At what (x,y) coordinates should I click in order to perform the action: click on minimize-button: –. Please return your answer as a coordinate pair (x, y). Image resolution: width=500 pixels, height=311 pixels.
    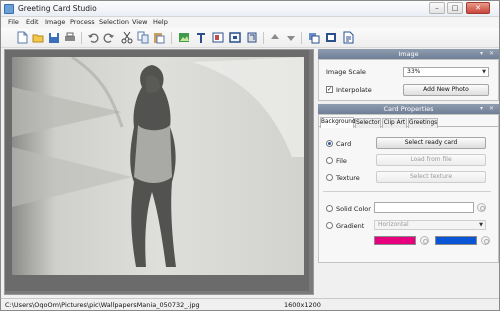
    Looking at the image, I should click on (437, 8).